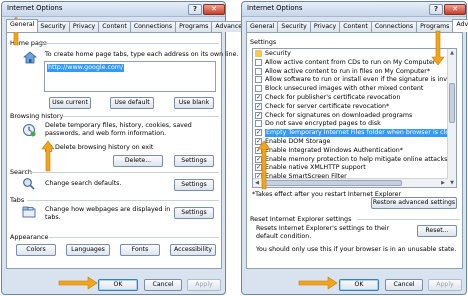 This screenshot has width=468, height=296. Describe the element at coordinates (30, 57) in the screenshot. I see `home-page-icon` at that location.